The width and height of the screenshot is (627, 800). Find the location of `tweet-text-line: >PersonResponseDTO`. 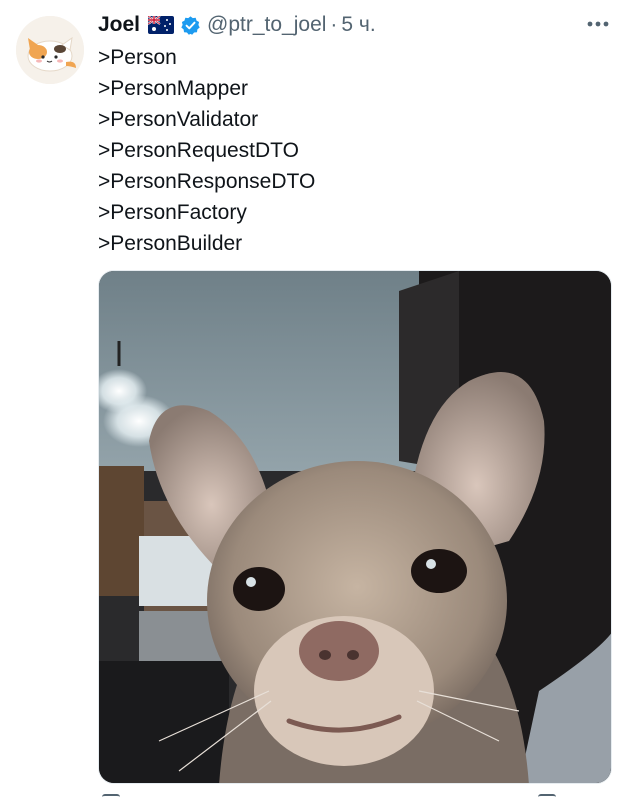

tweet-text-line: >PersonResponseDTO is located at coordinates (207, 181).